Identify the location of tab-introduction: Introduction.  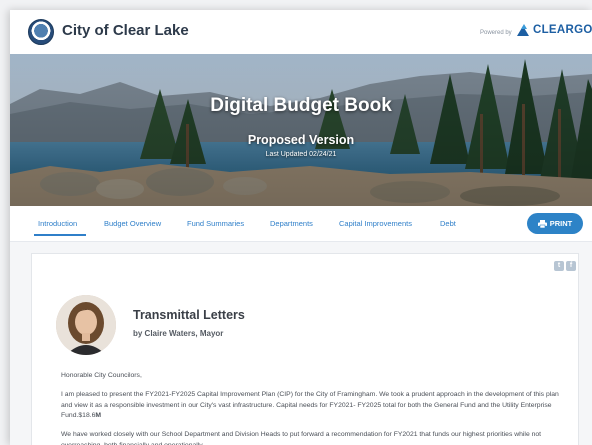
(57, 223).